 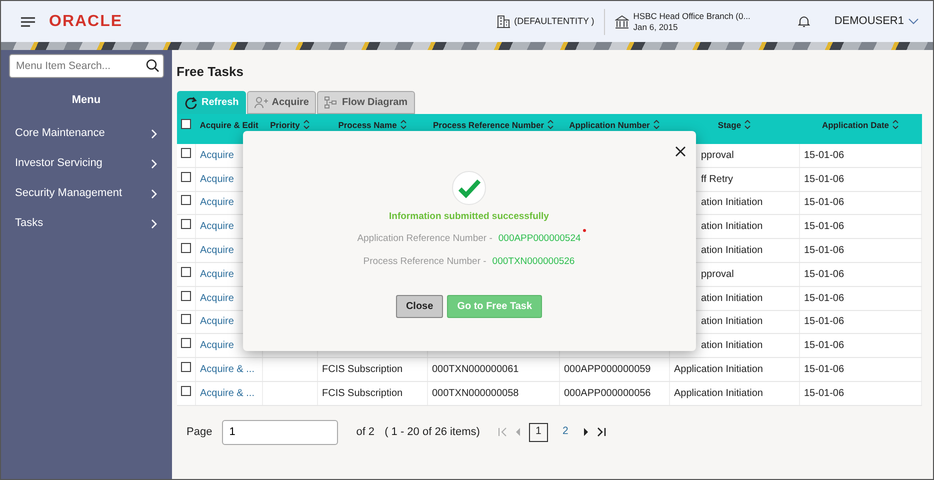 What do you see at coordinates (538, 432) in the screenshot?
I see `page-number: 1` at bounding box center [538, 432].